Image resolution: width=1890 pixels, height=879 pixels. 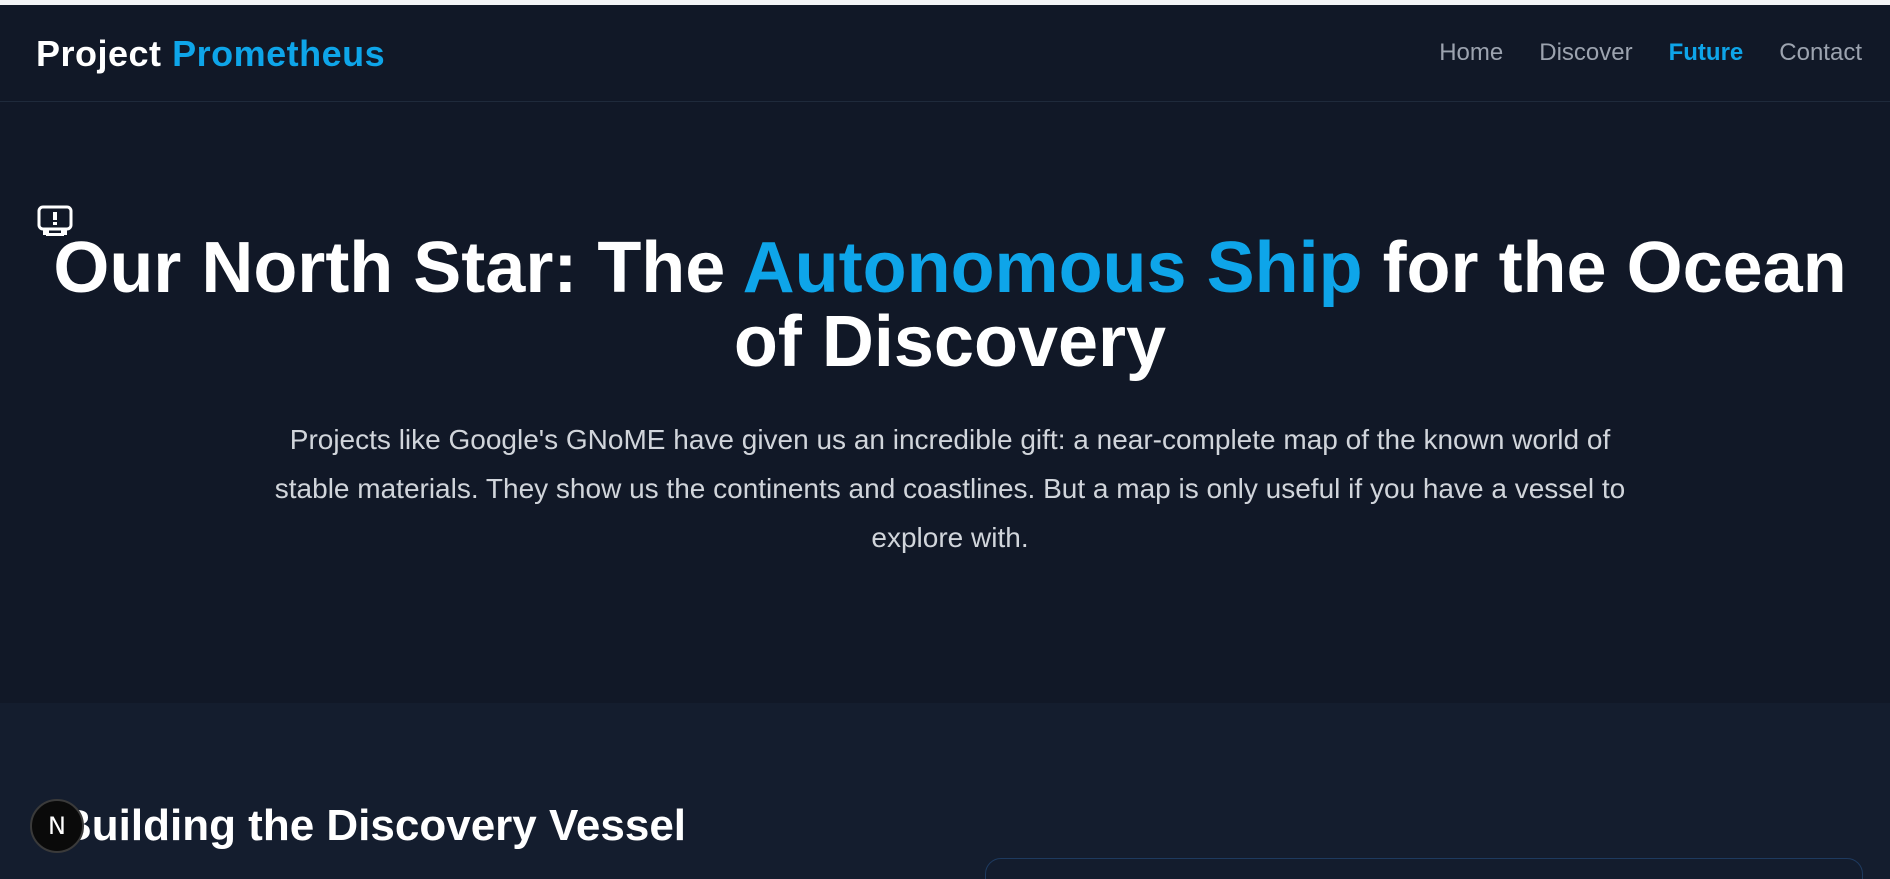 I want to click on feature-card, so click(x=1424, y=868).